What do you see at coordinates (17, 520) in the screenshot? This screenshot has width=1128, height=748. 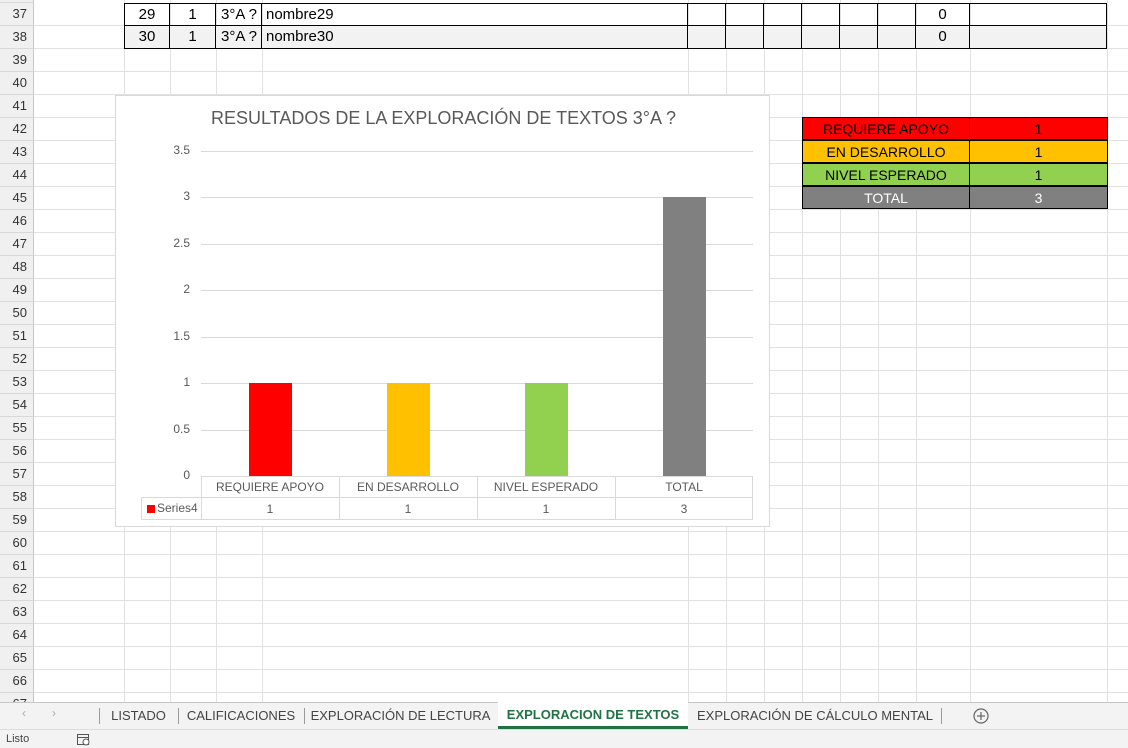 I see `row-header: 59` at bounding box center [17, 520].